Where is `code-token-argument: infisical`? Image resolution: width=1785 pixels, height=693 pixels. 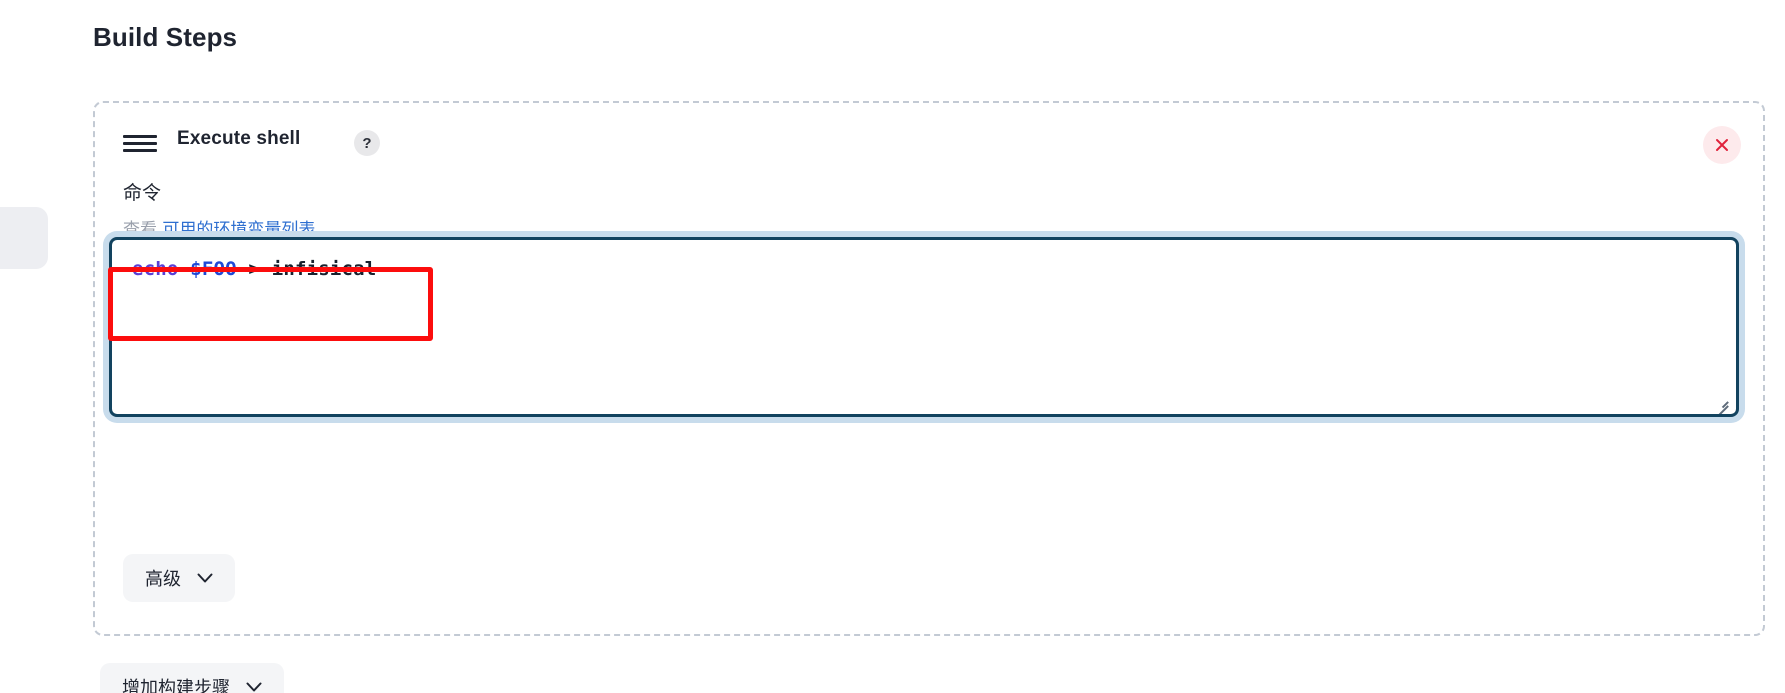
code-token-argument: infisical is located at coordinates (324, 269).